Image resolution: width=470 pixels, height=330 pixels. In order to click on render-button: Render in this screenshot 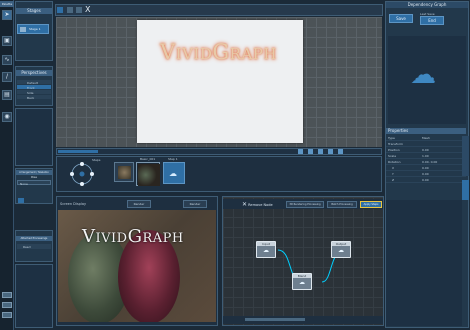, I will do `click(139, 204)`.